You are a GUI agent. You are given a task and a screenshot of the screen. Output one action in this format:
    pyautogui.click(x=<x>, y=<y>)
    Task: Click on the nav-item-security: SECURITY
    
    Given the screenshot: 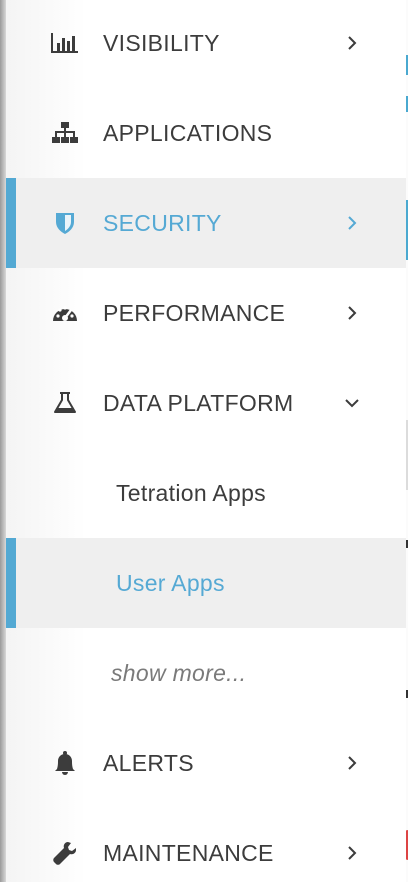 What is the action you would take?
    pyautogui.click(x=206, y=223)
    